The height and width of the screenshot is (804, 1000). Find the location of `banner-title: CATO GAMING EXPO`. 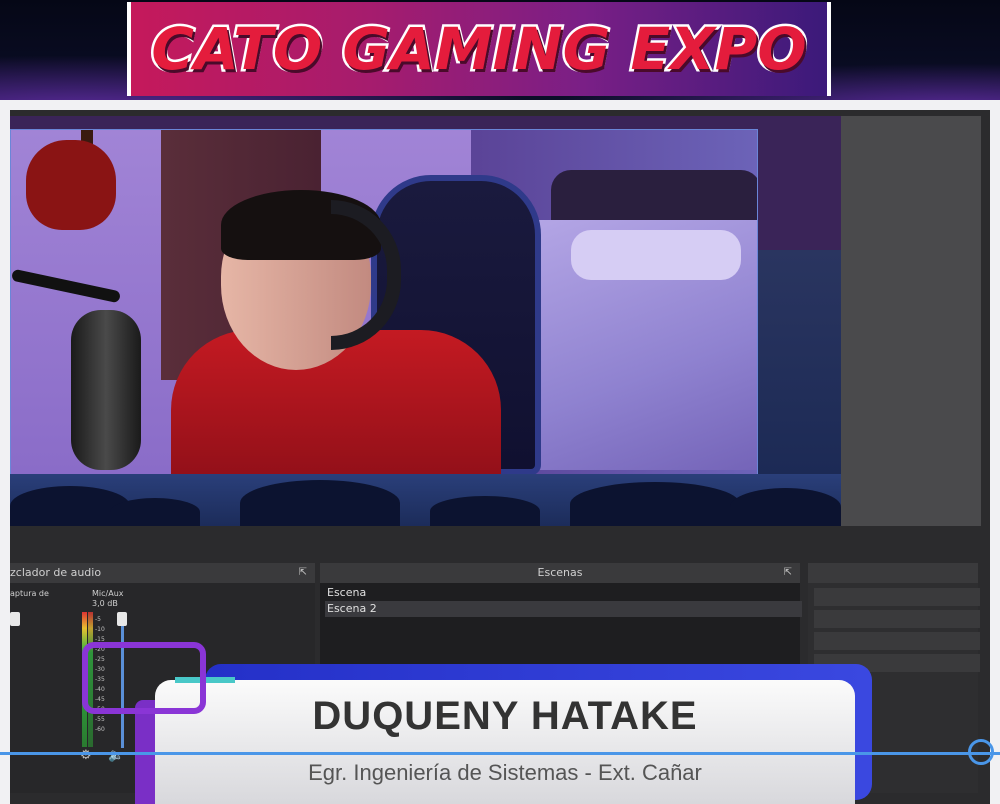

banner-title: CATO GAMING EXPO is located at coordinates (479, 49).